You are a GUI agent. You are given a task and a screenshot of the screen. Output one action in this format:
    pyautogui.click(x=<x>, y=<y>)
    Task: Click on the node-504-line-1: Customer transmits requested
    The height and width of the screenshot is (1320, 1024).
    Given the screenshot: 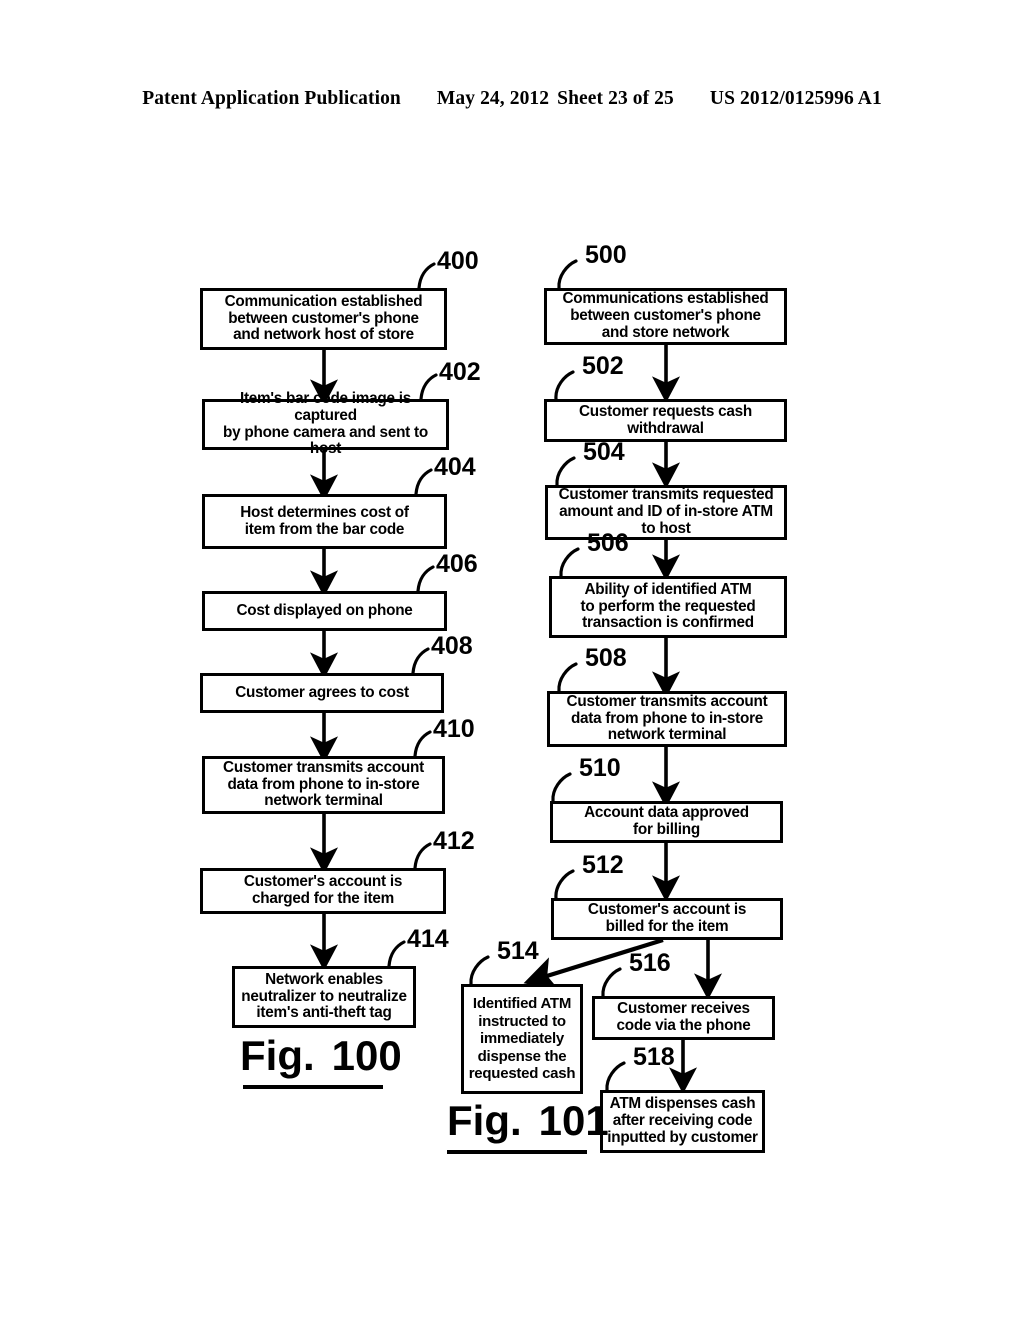 What is the action you would take?
    pyautogui.click(x=666, y=495)
    